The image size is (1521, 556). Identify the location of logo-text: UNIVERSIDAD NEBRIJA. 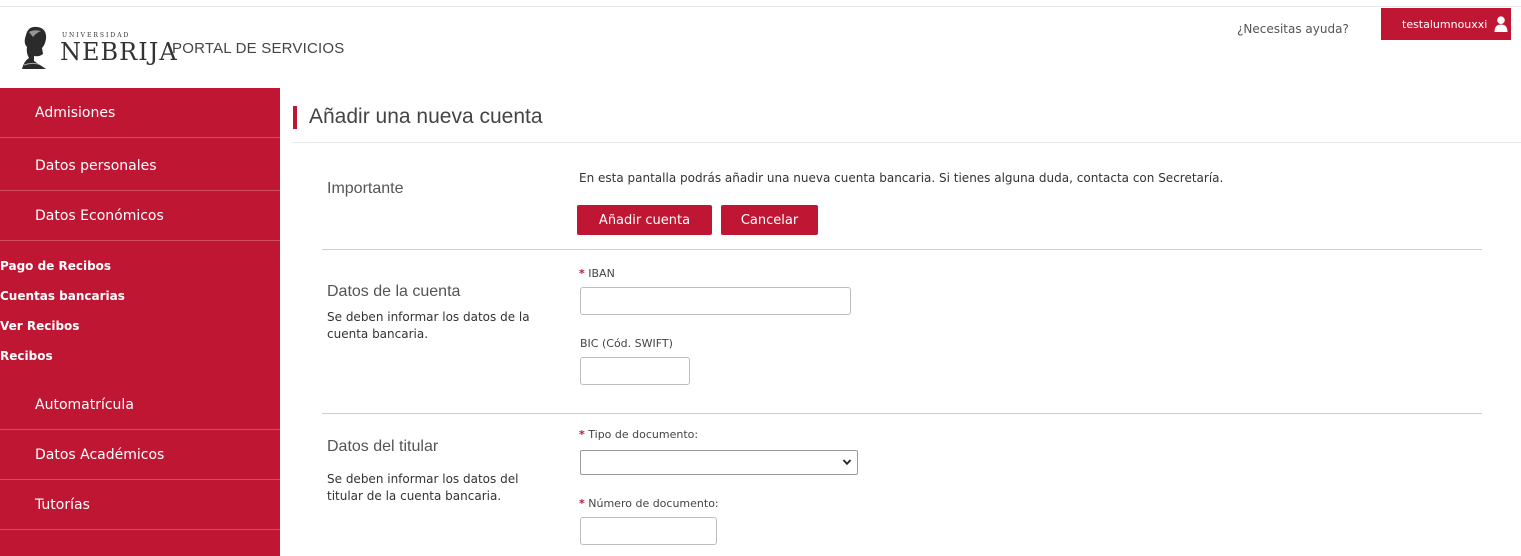
(119, 49).